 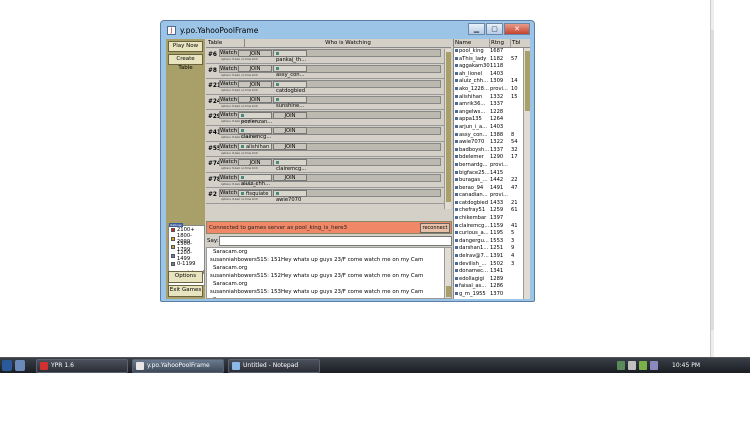 What do you see at coordinates (185, 291) in the screenshot?
I see `exit-games-button: Exit Games` at bounding box center [185, 291].